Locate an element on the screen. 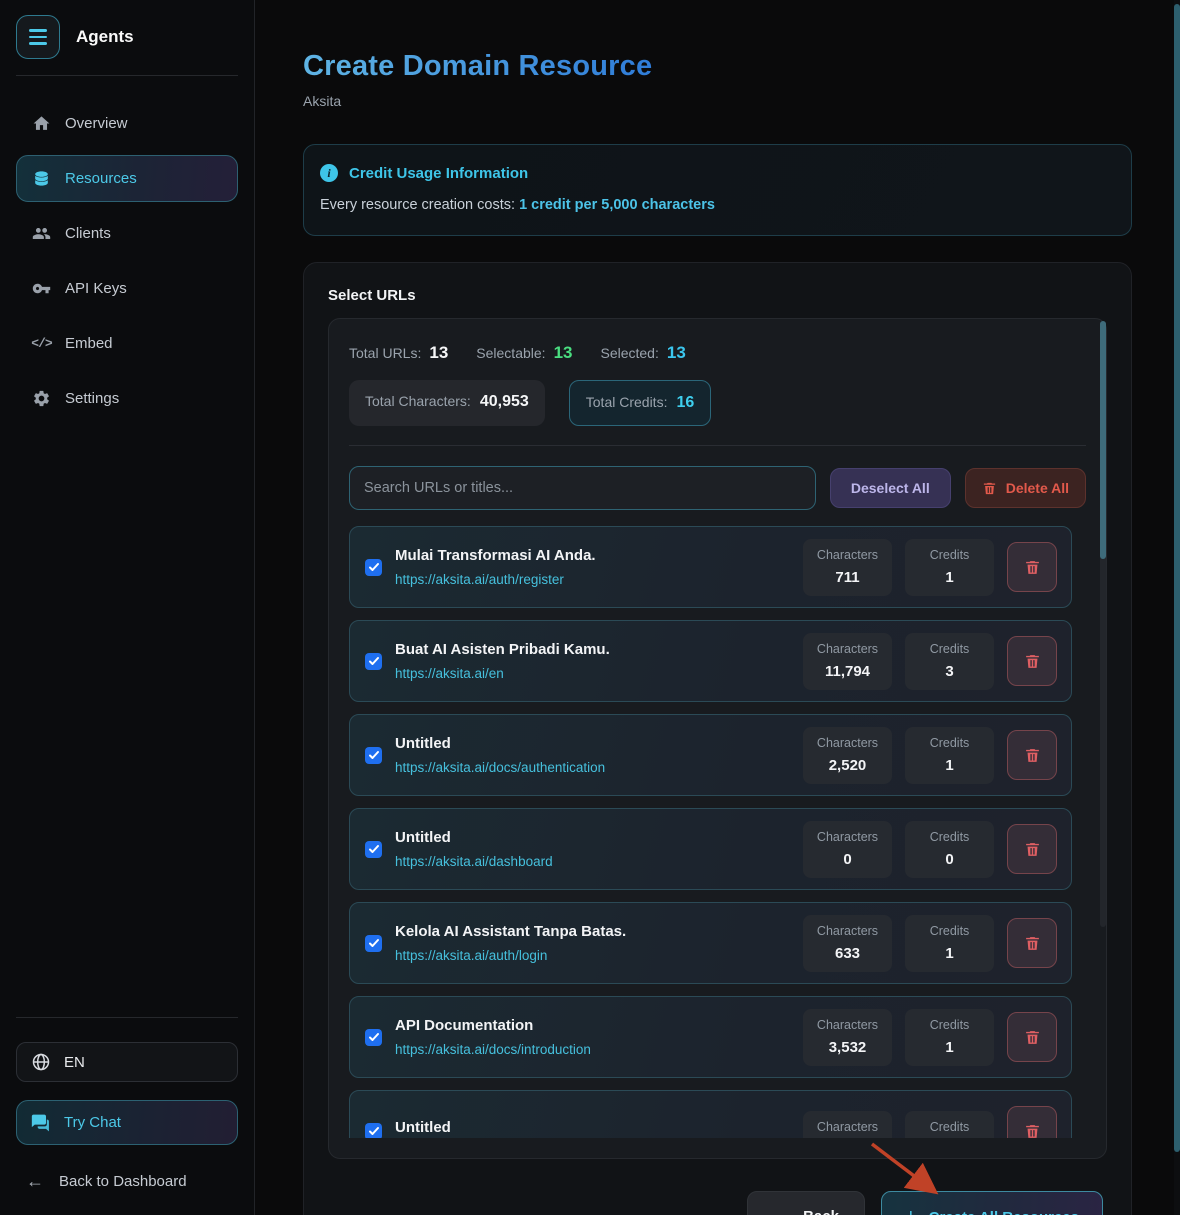  characters-value: 633 is located at coordinates (847, 953).